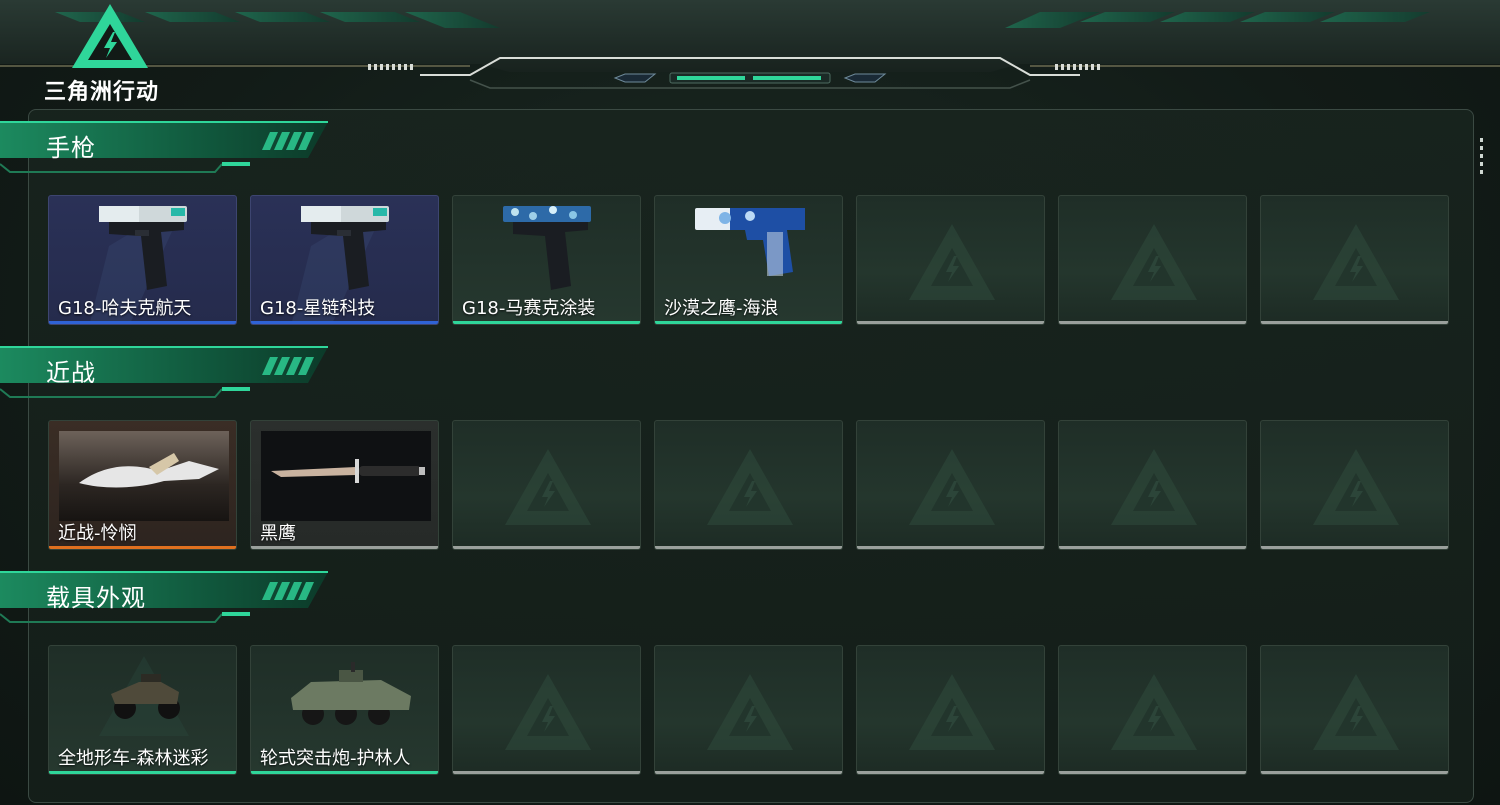 The image size is (1500, 805). What do you see at coordinates (102, 92) in the screenshot?
I see `brand-name: 三角洲行动` at bounding box center [102, 92].